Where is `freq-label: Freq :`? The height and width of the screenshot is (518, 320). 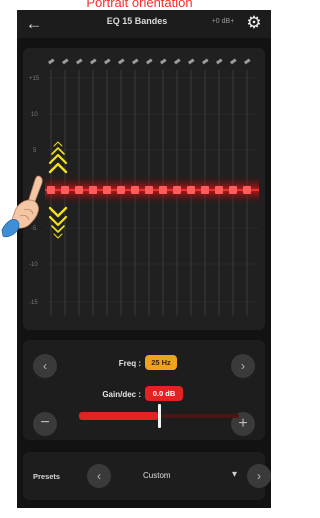
freq-label: Freq : is located at coordinates (129, 363).